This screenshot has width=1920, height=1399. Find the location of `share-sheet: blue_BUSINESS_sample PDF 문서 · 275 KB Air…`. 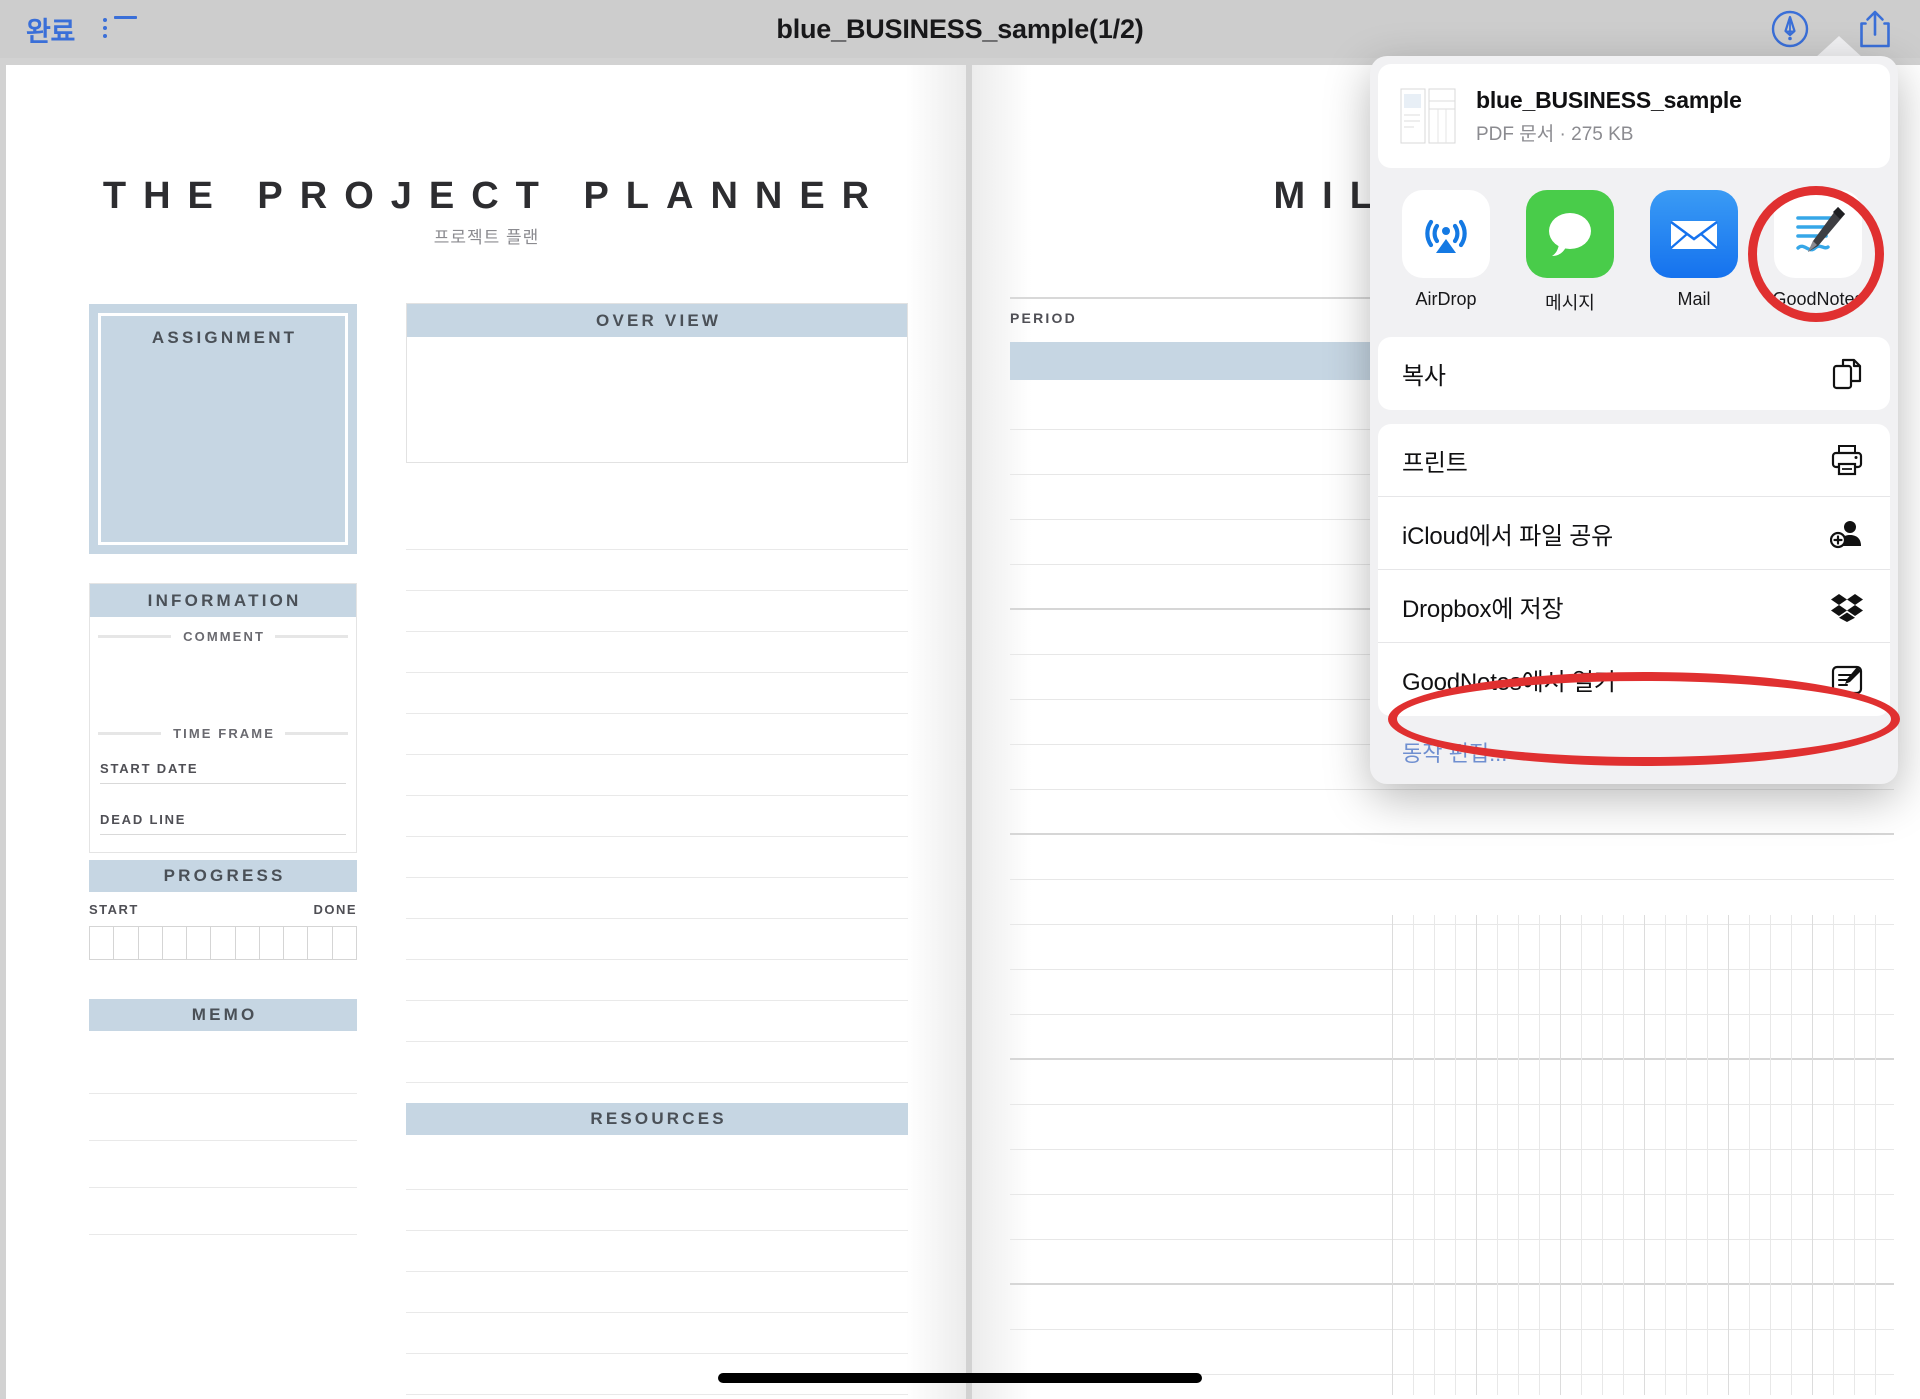

share-sheet: blue_BUSINESS_sample PDF 문서 · 275 KB Air… is located at coordinates (1634, 420).